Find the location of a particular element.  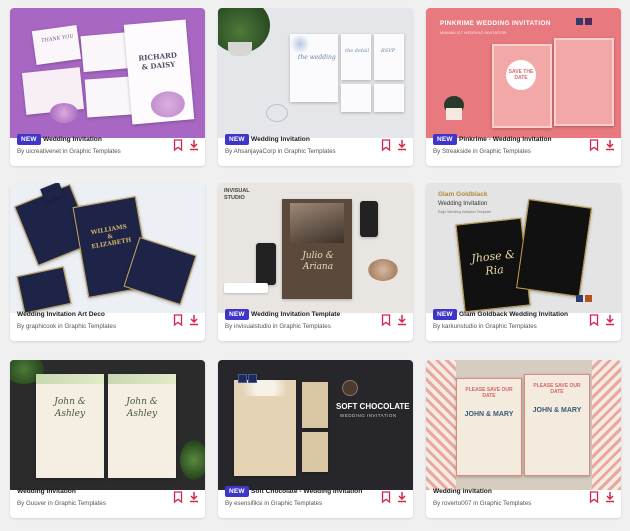

template-preview: SOFT CHOCOLATE WEDDING INVITATION is located at coordinates (315, 425).